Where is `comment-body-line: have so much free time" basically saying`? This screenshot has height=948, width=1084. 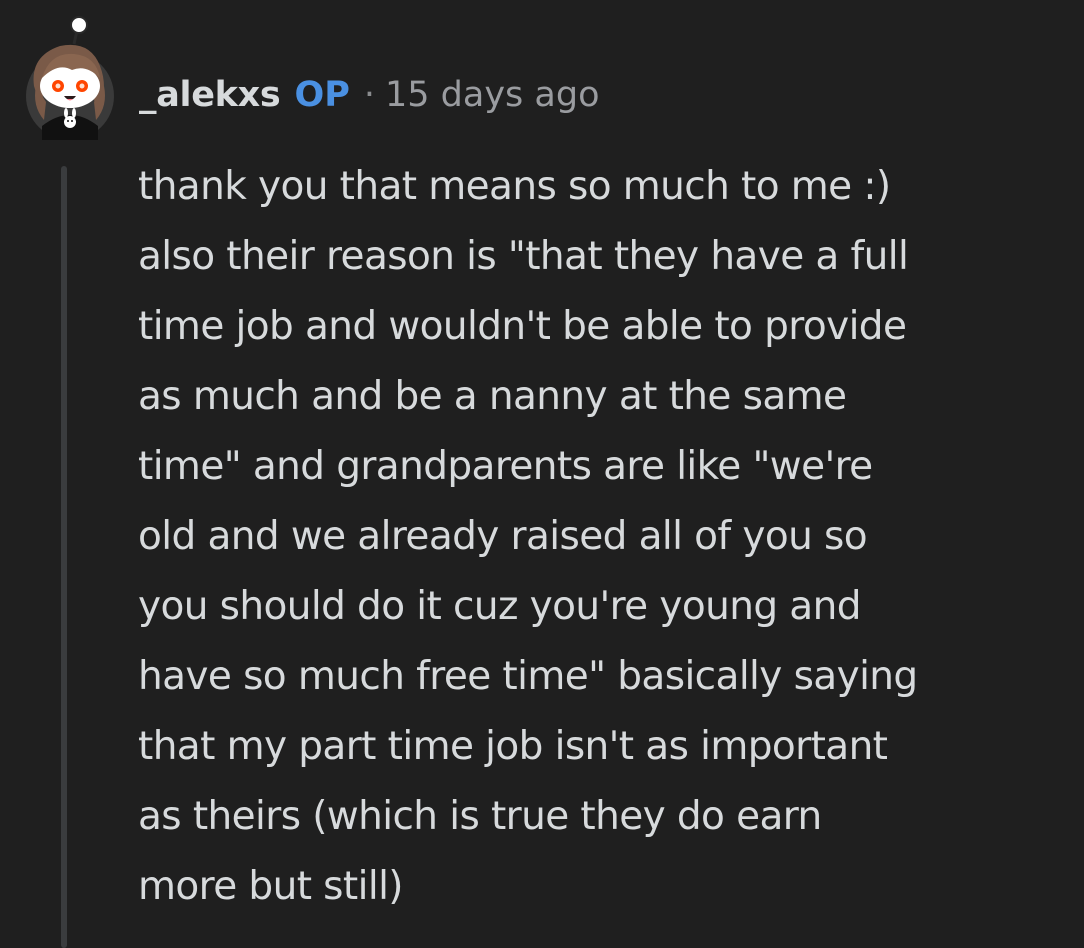 comment-body-line: have so much free time" basically saying is located at coordinates (528, 676).